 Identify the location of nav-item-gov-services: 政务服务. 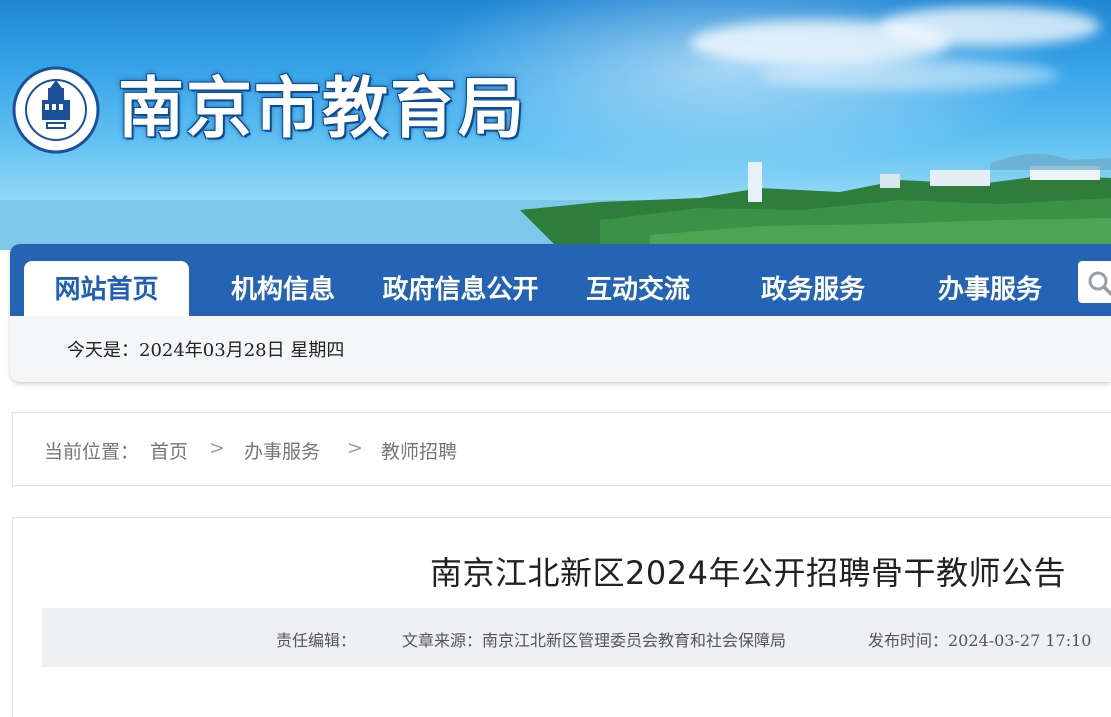
(813, 288).